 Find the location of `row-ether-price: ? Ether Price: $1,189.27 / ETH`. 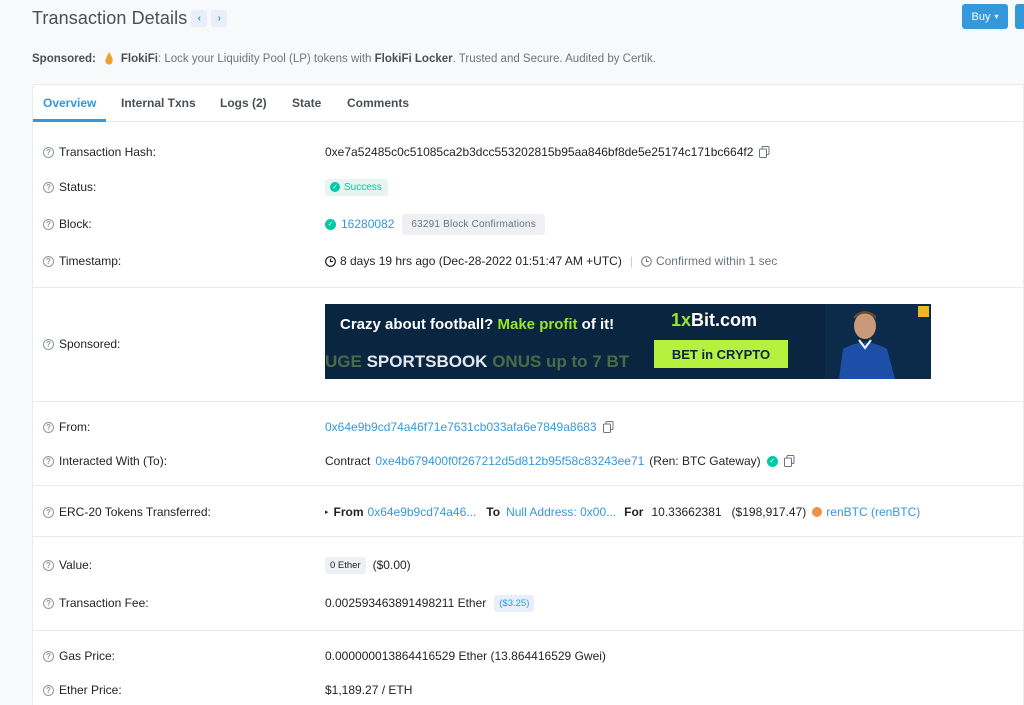

row-ether-price: ? Ether Price: $1,189.27 / ETH is located at coordinates (528, 690).